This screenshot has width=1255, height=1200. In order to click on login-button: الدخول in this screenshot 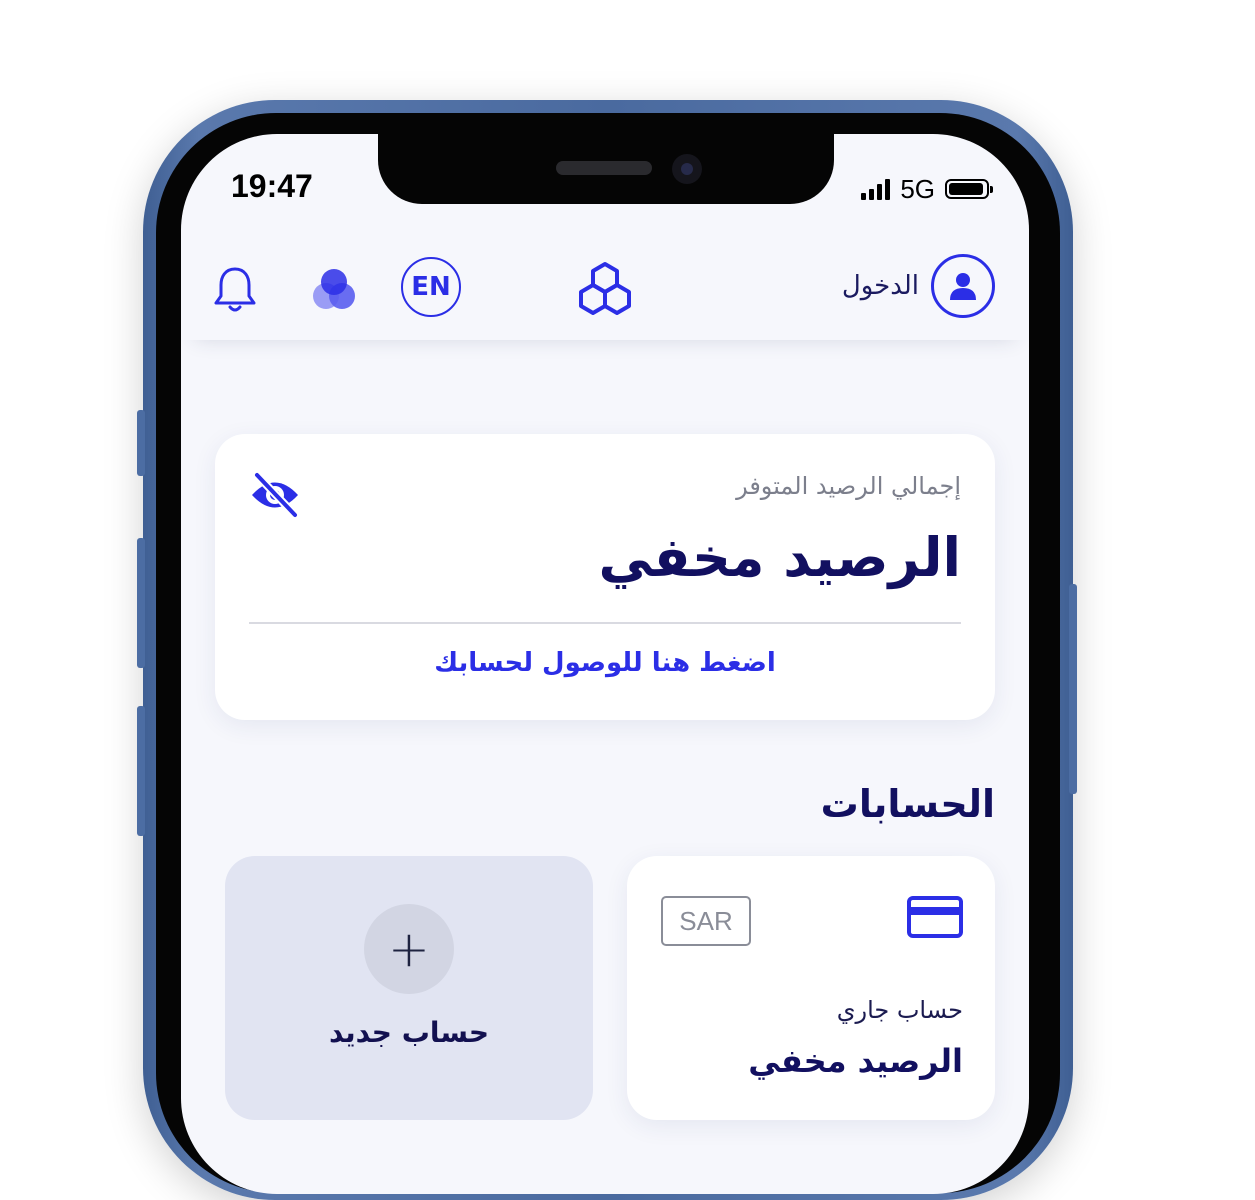, I will do `click(918, 286)`.